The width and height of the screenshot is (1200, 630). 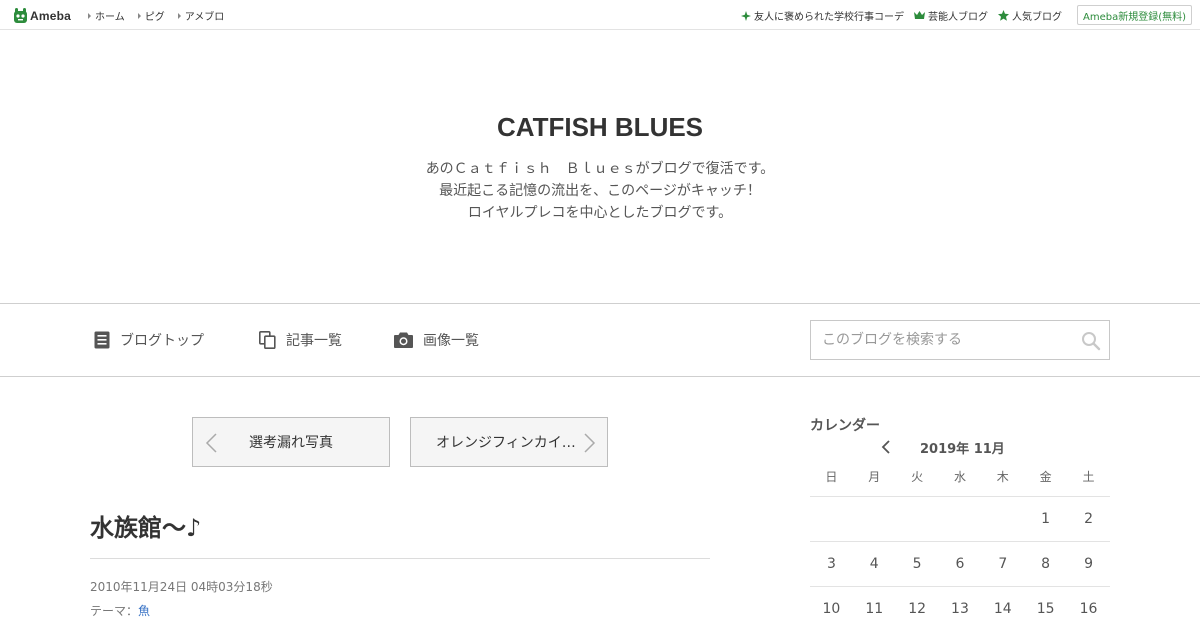 I want to click on calendar-day: 13, so click(x=960, y=608).